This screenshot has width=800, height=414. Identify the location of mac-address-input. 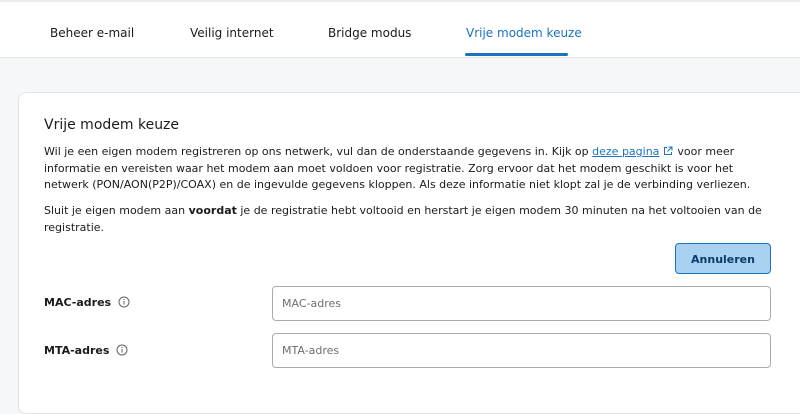
(521, 303).